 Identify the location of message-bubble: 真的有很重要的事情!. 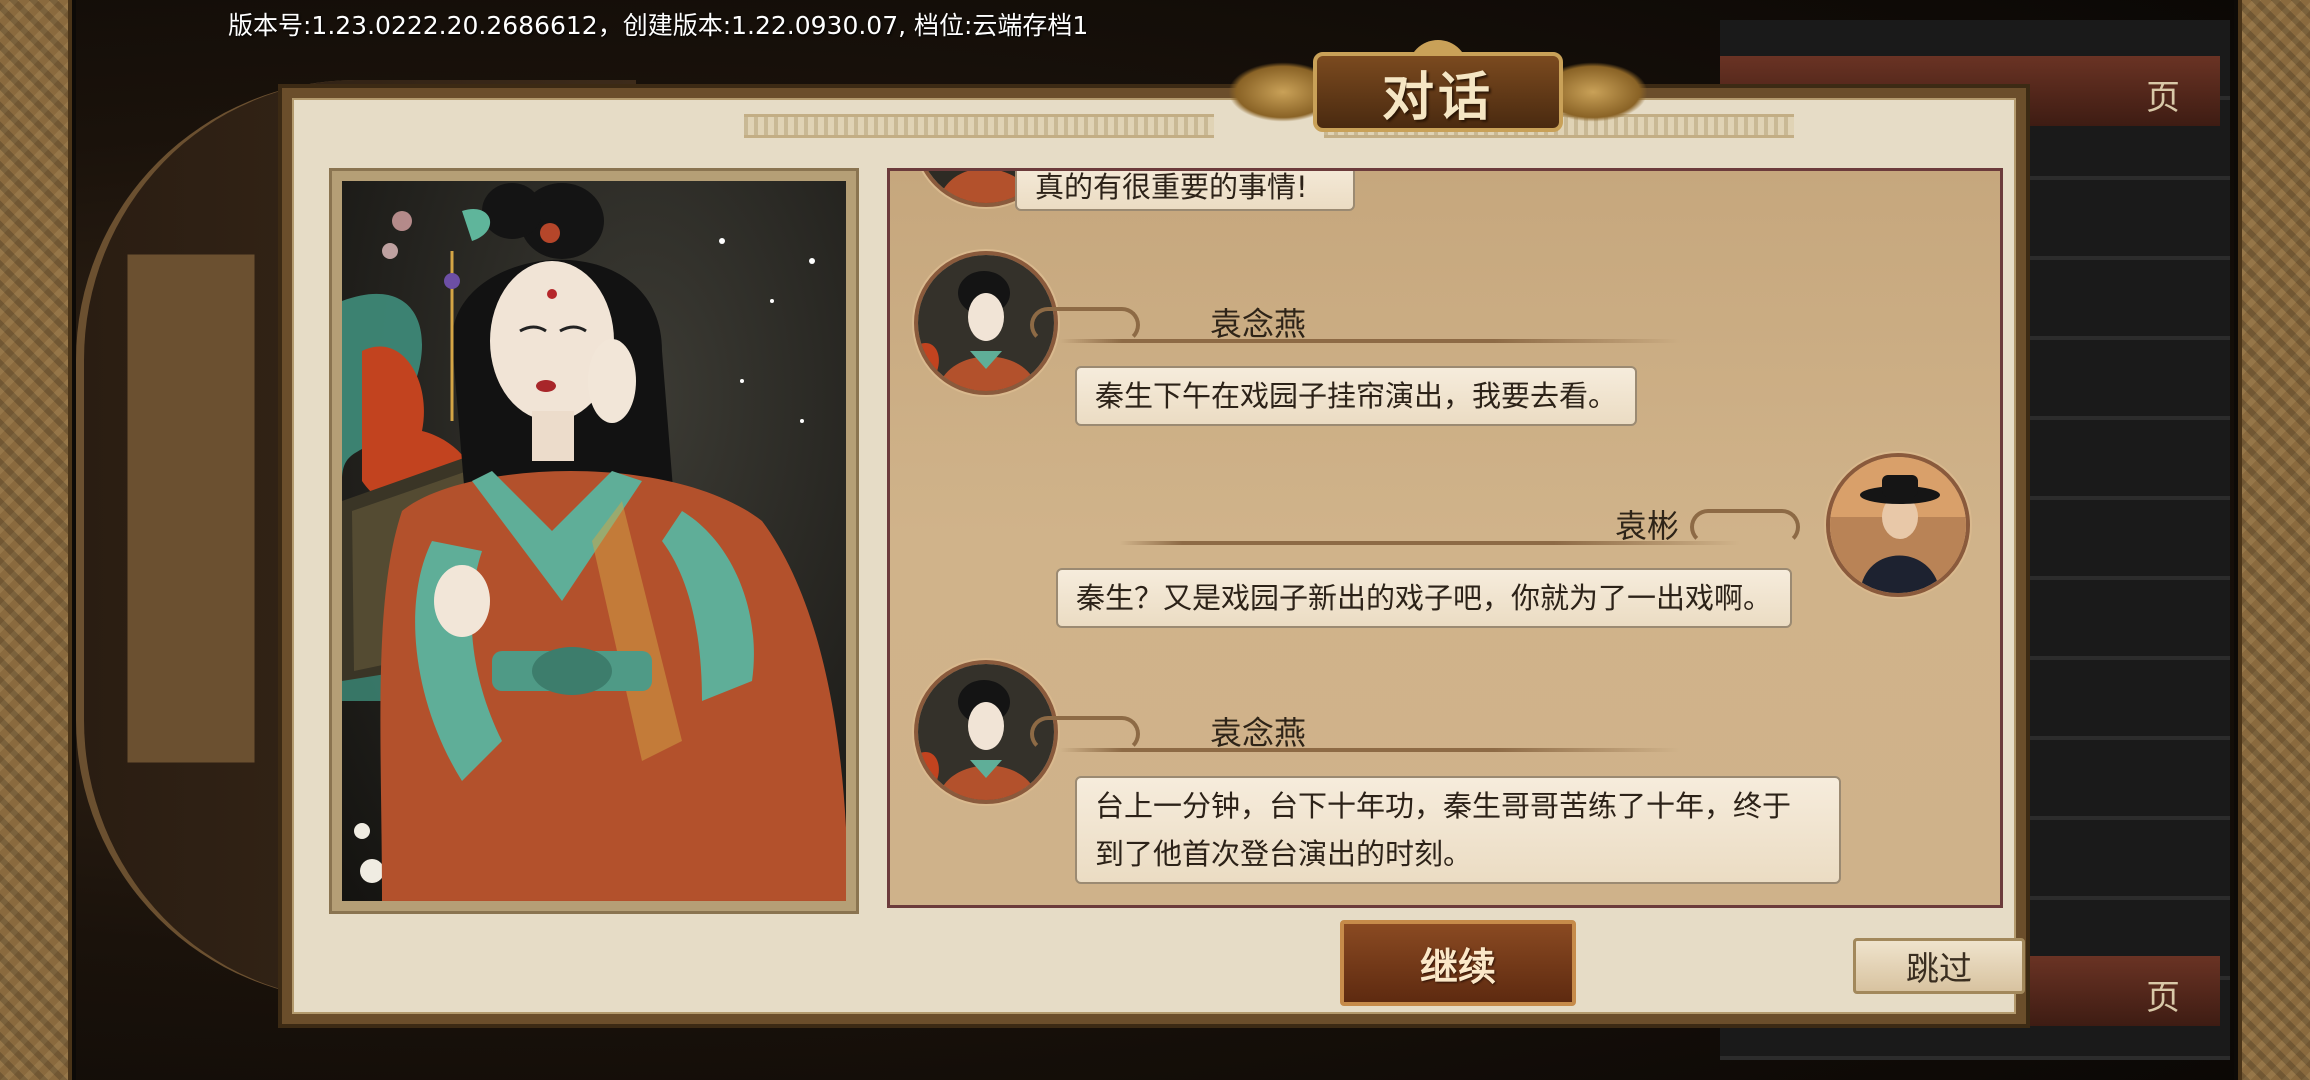
(1185, 190).